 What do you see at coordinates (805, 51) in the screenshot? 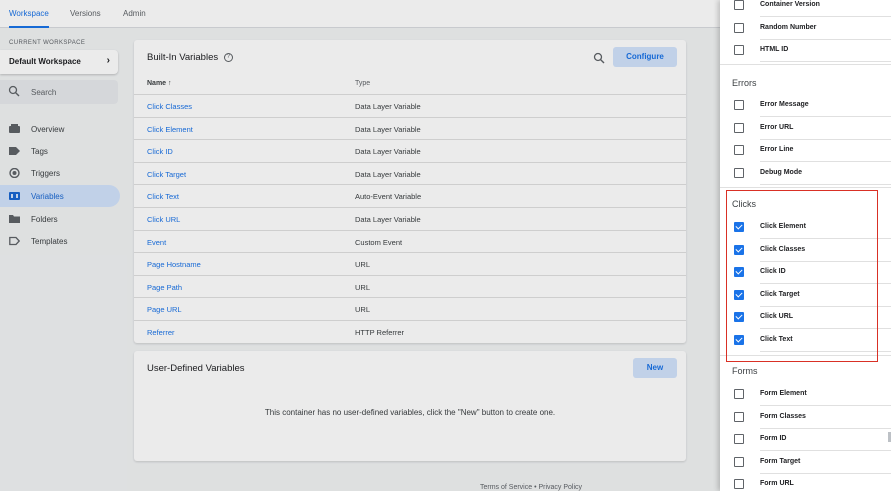
I see `variable-option-html-id: HTML ID` at bounding box center [805, 51].